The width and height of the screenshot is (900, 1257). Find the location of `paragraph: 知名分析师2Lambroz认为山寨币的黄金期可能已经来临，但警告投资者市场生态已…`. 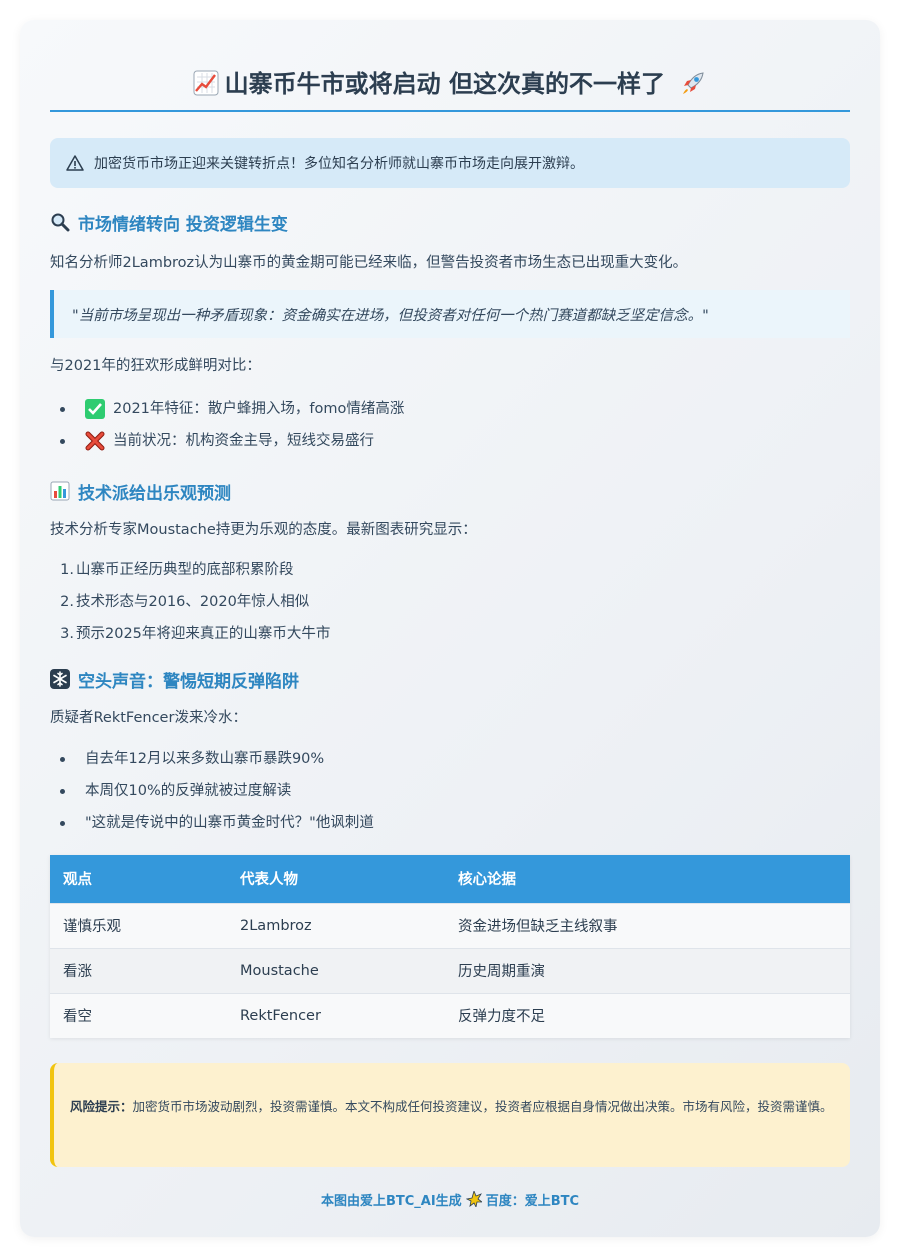

paragraph: 知名分析师2Lambroz认为山寨币的黄金期可能已经来临，但警告投资者市场生态已… is located at coordinates (369, 263).